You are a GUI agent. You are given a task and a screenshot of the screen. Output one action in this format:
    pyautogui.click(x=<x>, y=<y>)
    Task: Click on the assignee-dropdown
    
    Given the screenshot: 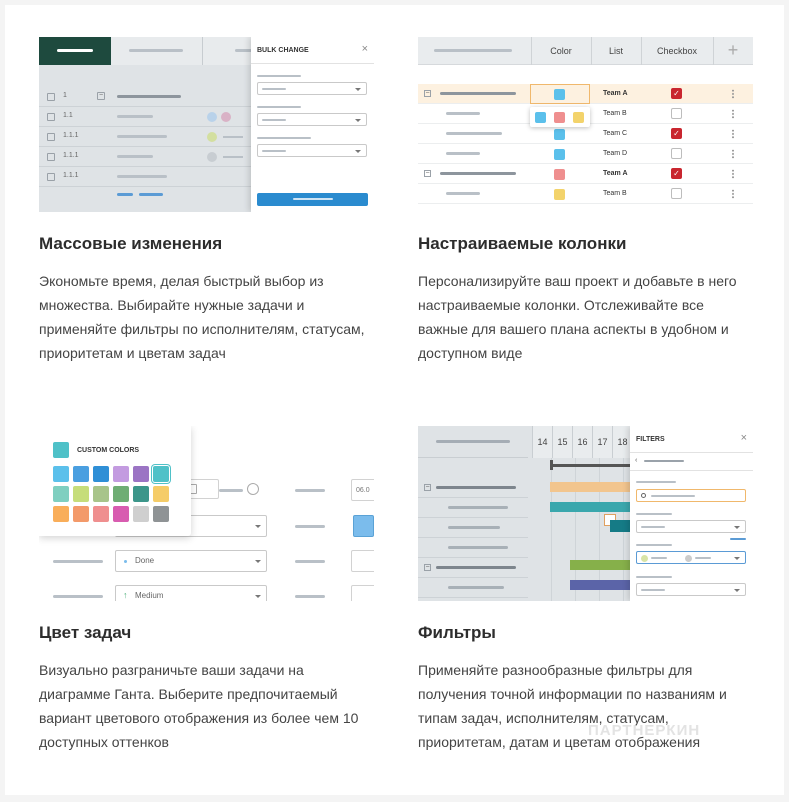 What is the action you would take?
    pyautogui.click(x=691, y=557)
    